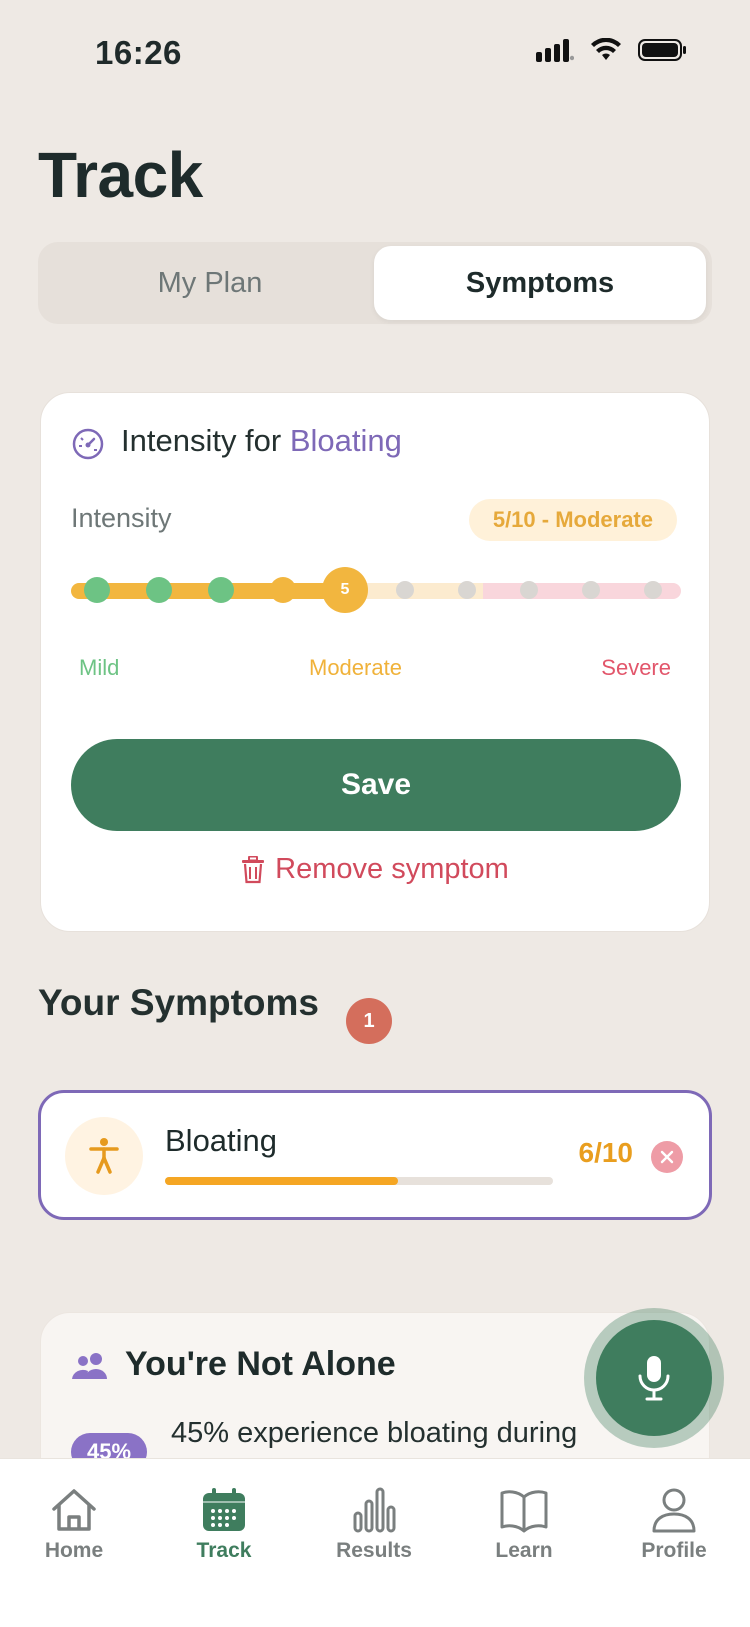  What do you see at coordinates (120, 175) in the screenshot?
I see `page-title: Track` at bounding box center [120, 175].